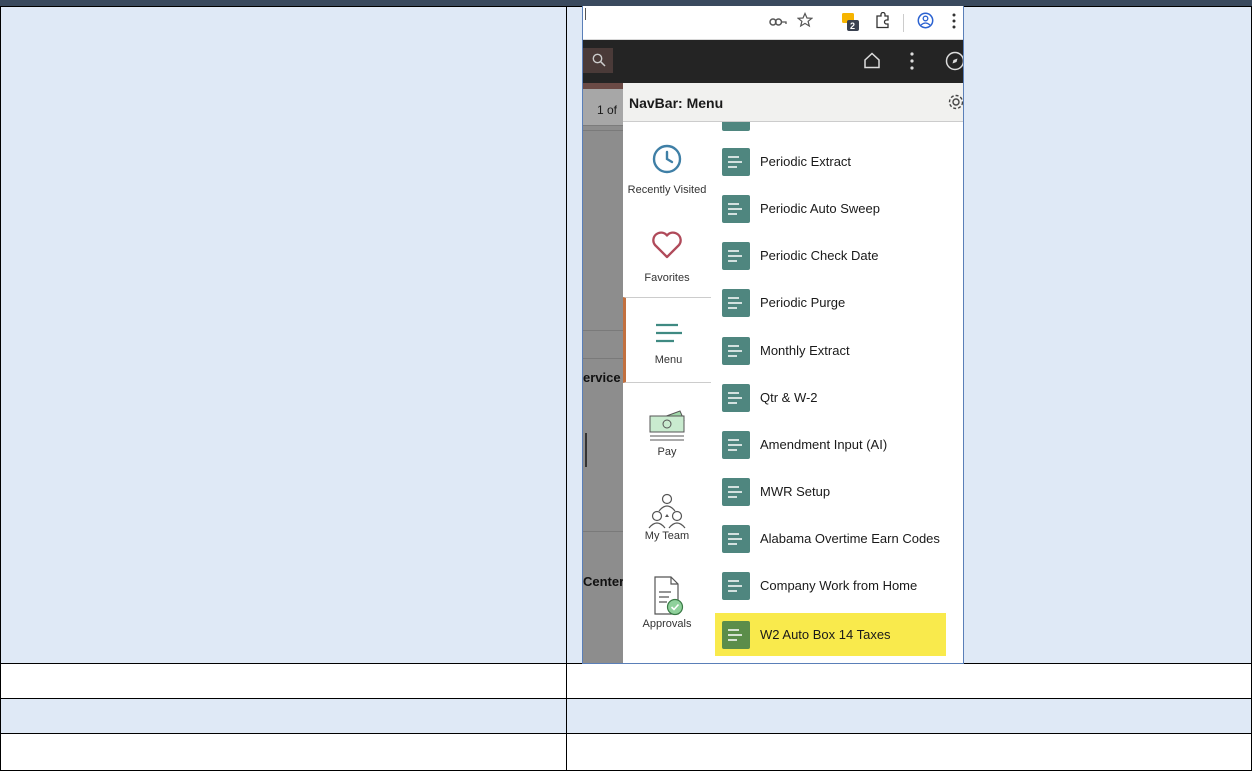 This screenshot has width=1252, height=772. I want to click on money-icon, so click(667, 426).